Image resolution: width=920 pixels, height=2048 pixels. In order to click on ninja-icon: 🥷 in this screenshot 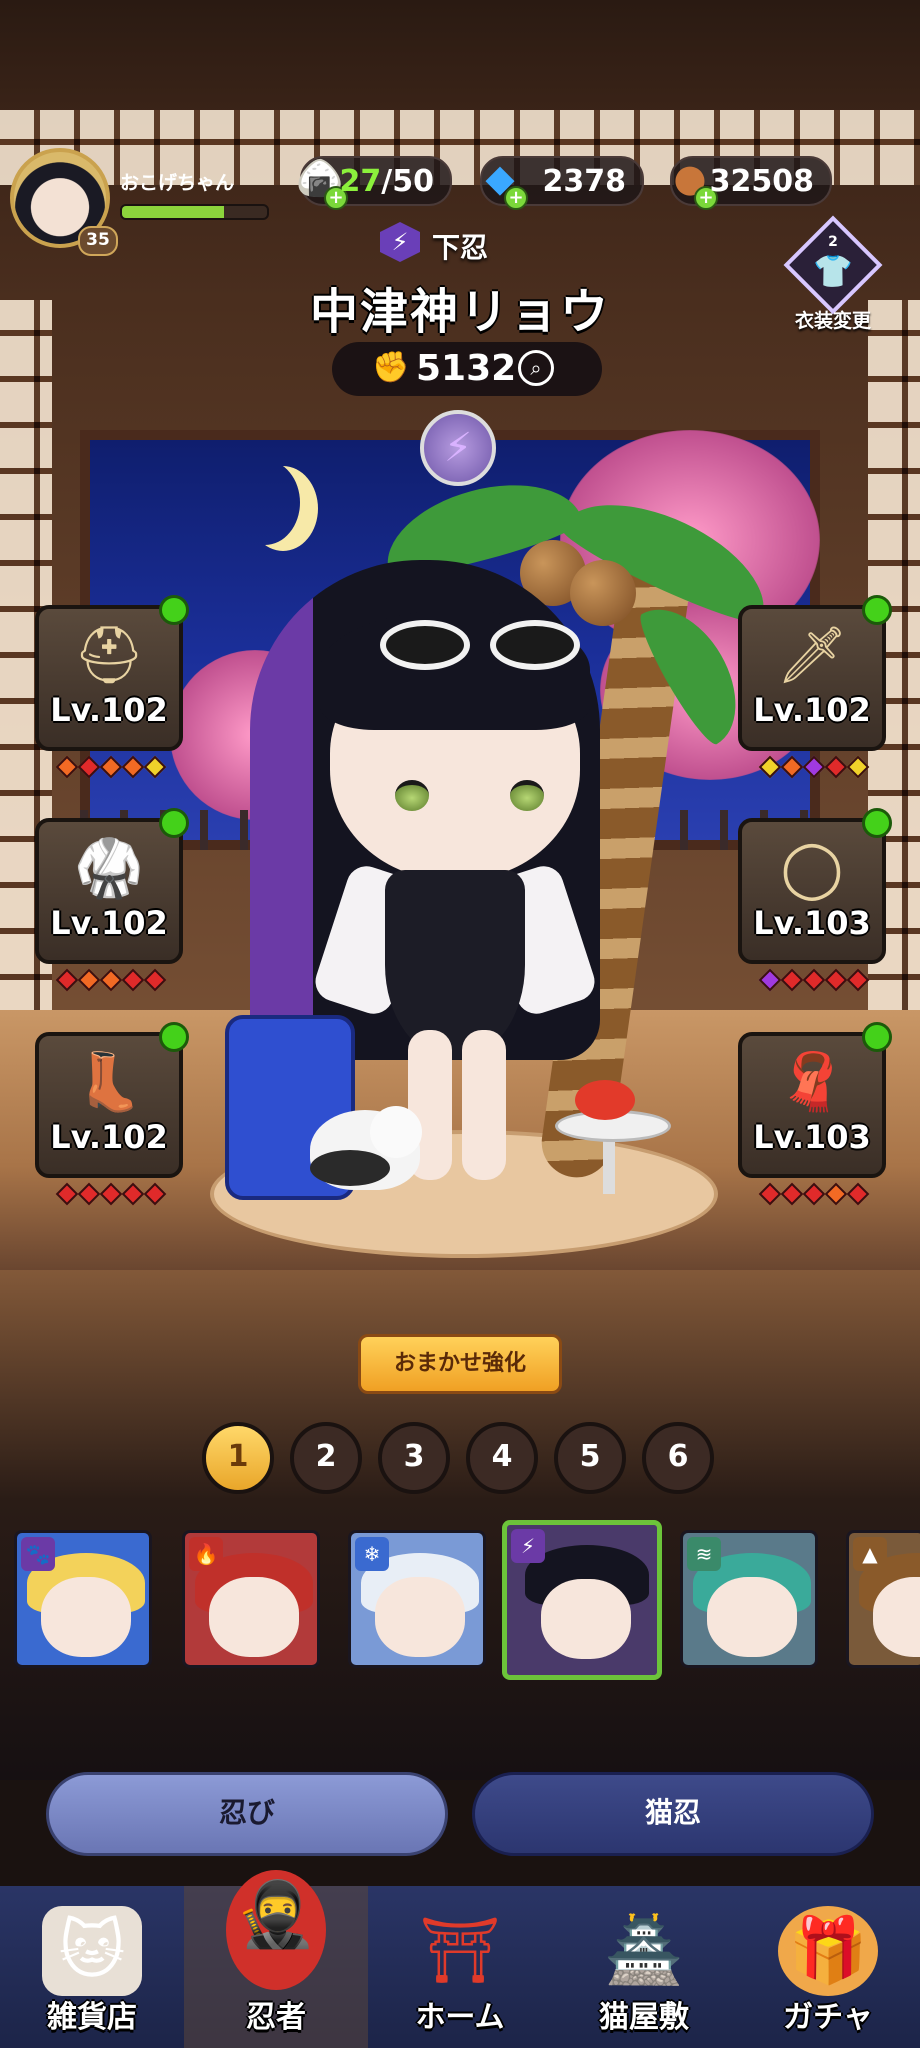, I will do `click(276, 1930)`.